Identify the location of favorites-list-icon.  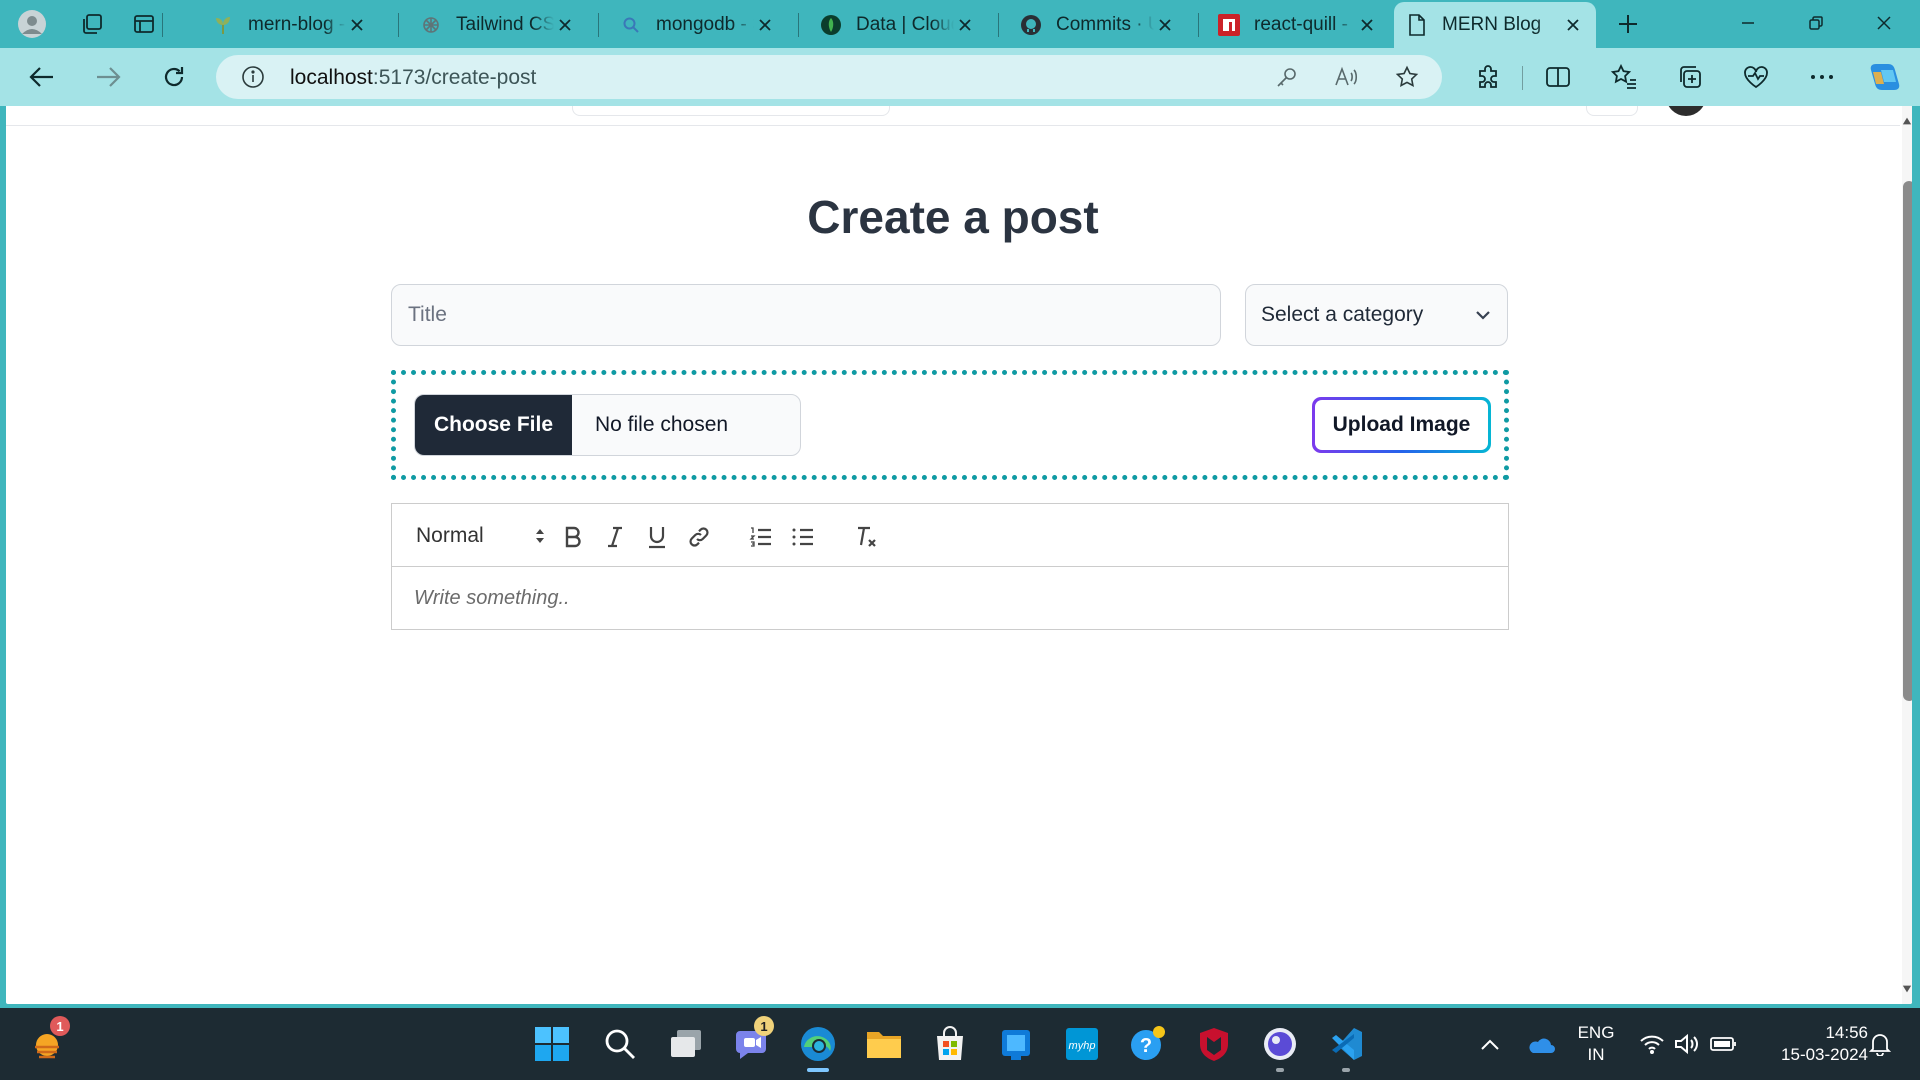
(1624, 77).